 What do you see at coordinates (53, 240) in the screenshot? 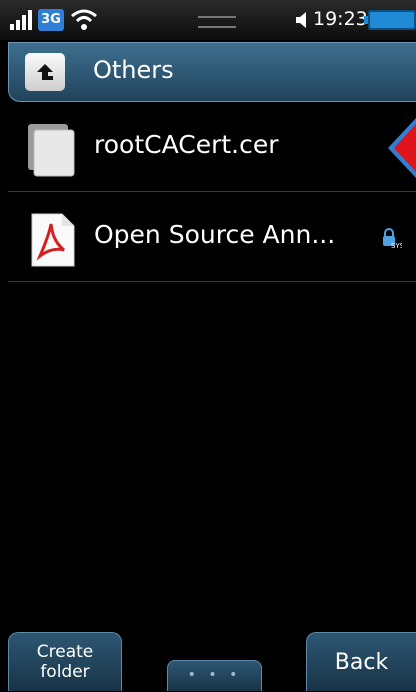
I see `pdf-file-icon` at bounding box center [53, 240].